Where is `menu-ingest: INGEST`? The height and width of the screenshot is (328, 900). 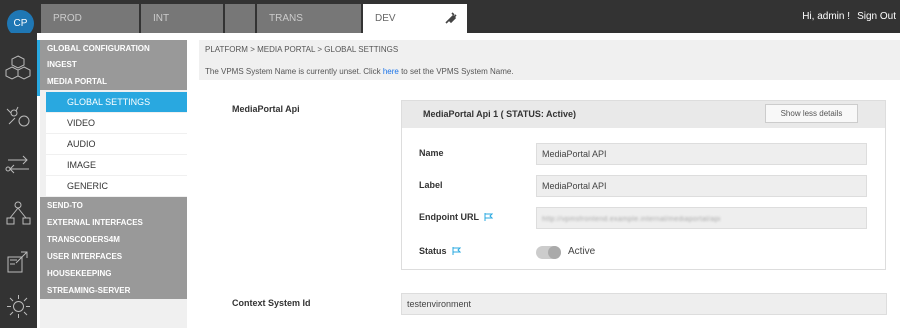
menu-ingest: INGEST is located at coordinates (62, 65).